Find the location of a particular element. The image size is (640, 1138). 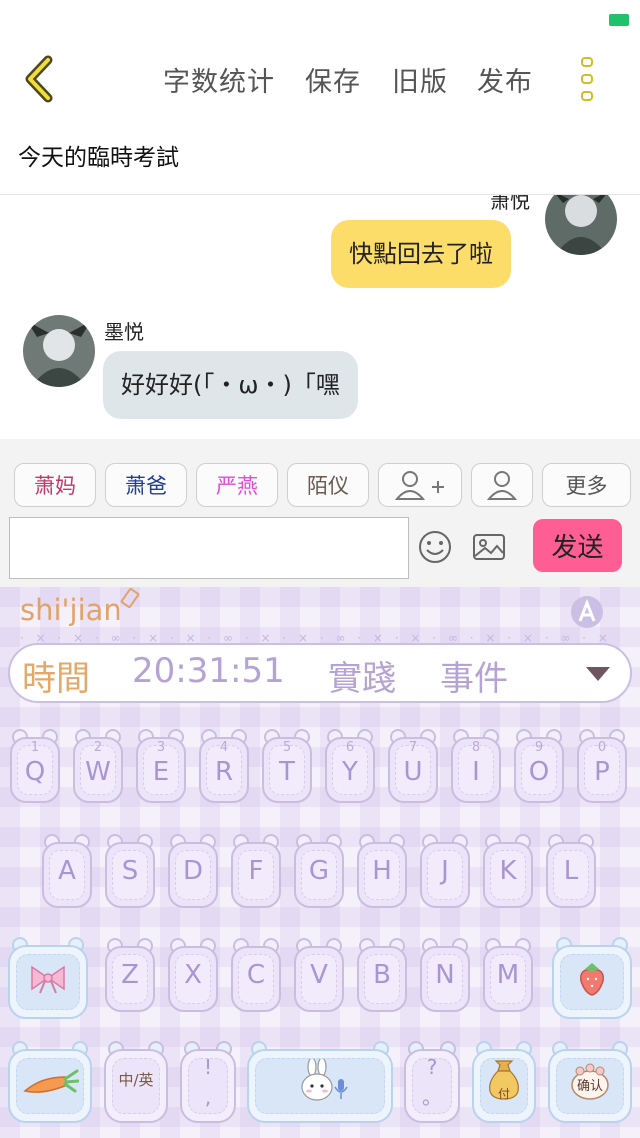

key-g: G is located at coordinates (319, 872).